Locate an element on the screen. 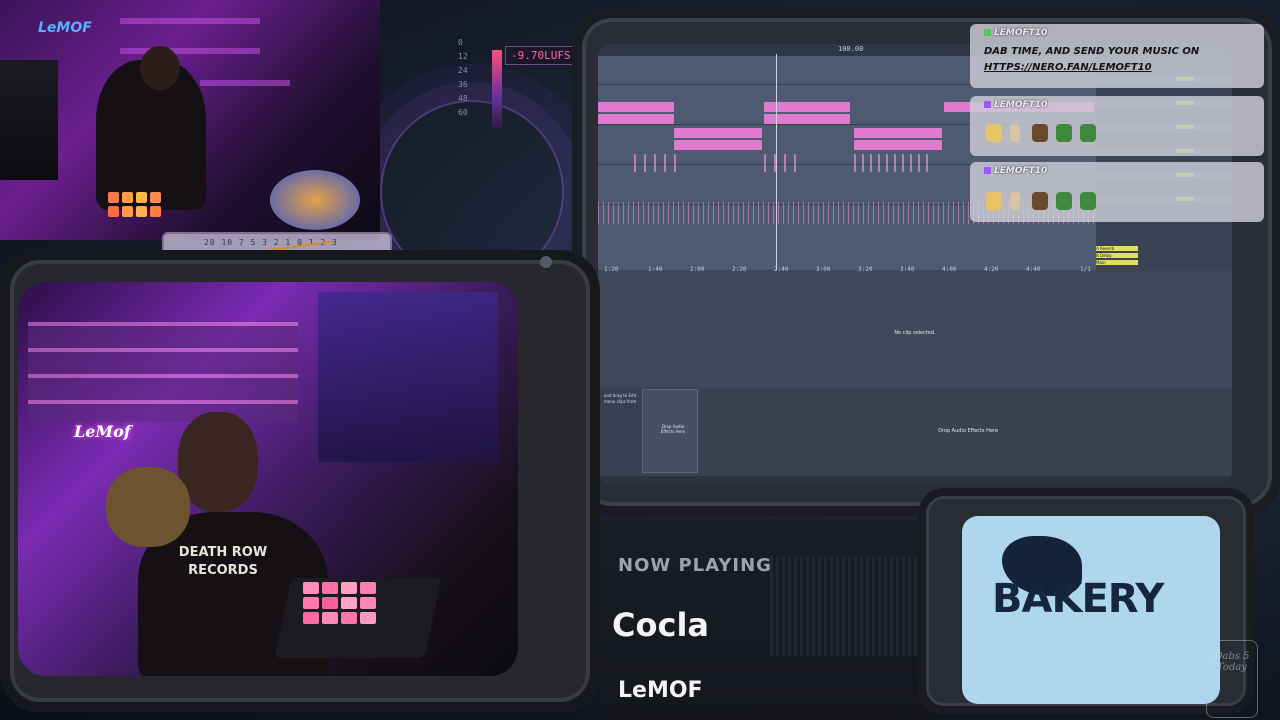 The height and width of the screenshot is (720, 1280). time-tick: 2:40 is located at coordinates (781, 269).